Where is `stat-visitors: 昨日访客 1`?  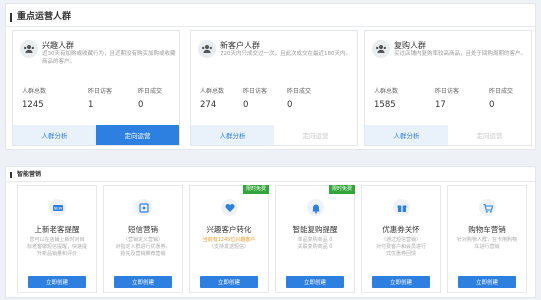 stat-visitors: 昨日访客 1 is located at coordinates (113, 98).